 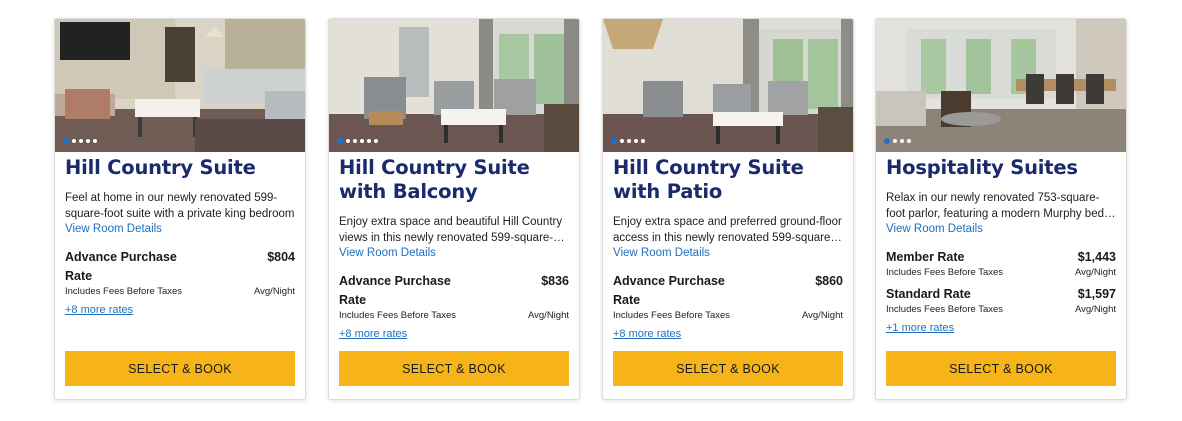 I want to click on room-title: Hospitality Suites, so click(x=982, y=167).